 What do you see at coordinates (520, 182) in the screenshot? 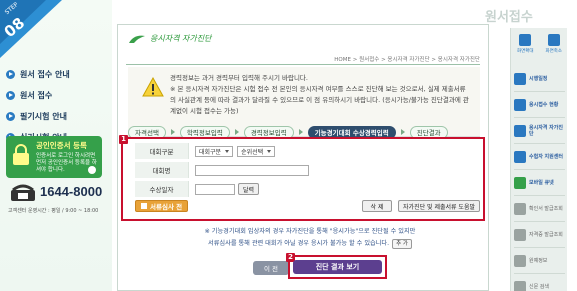
I see `mobile-icon` at bounding box center [520, 182].